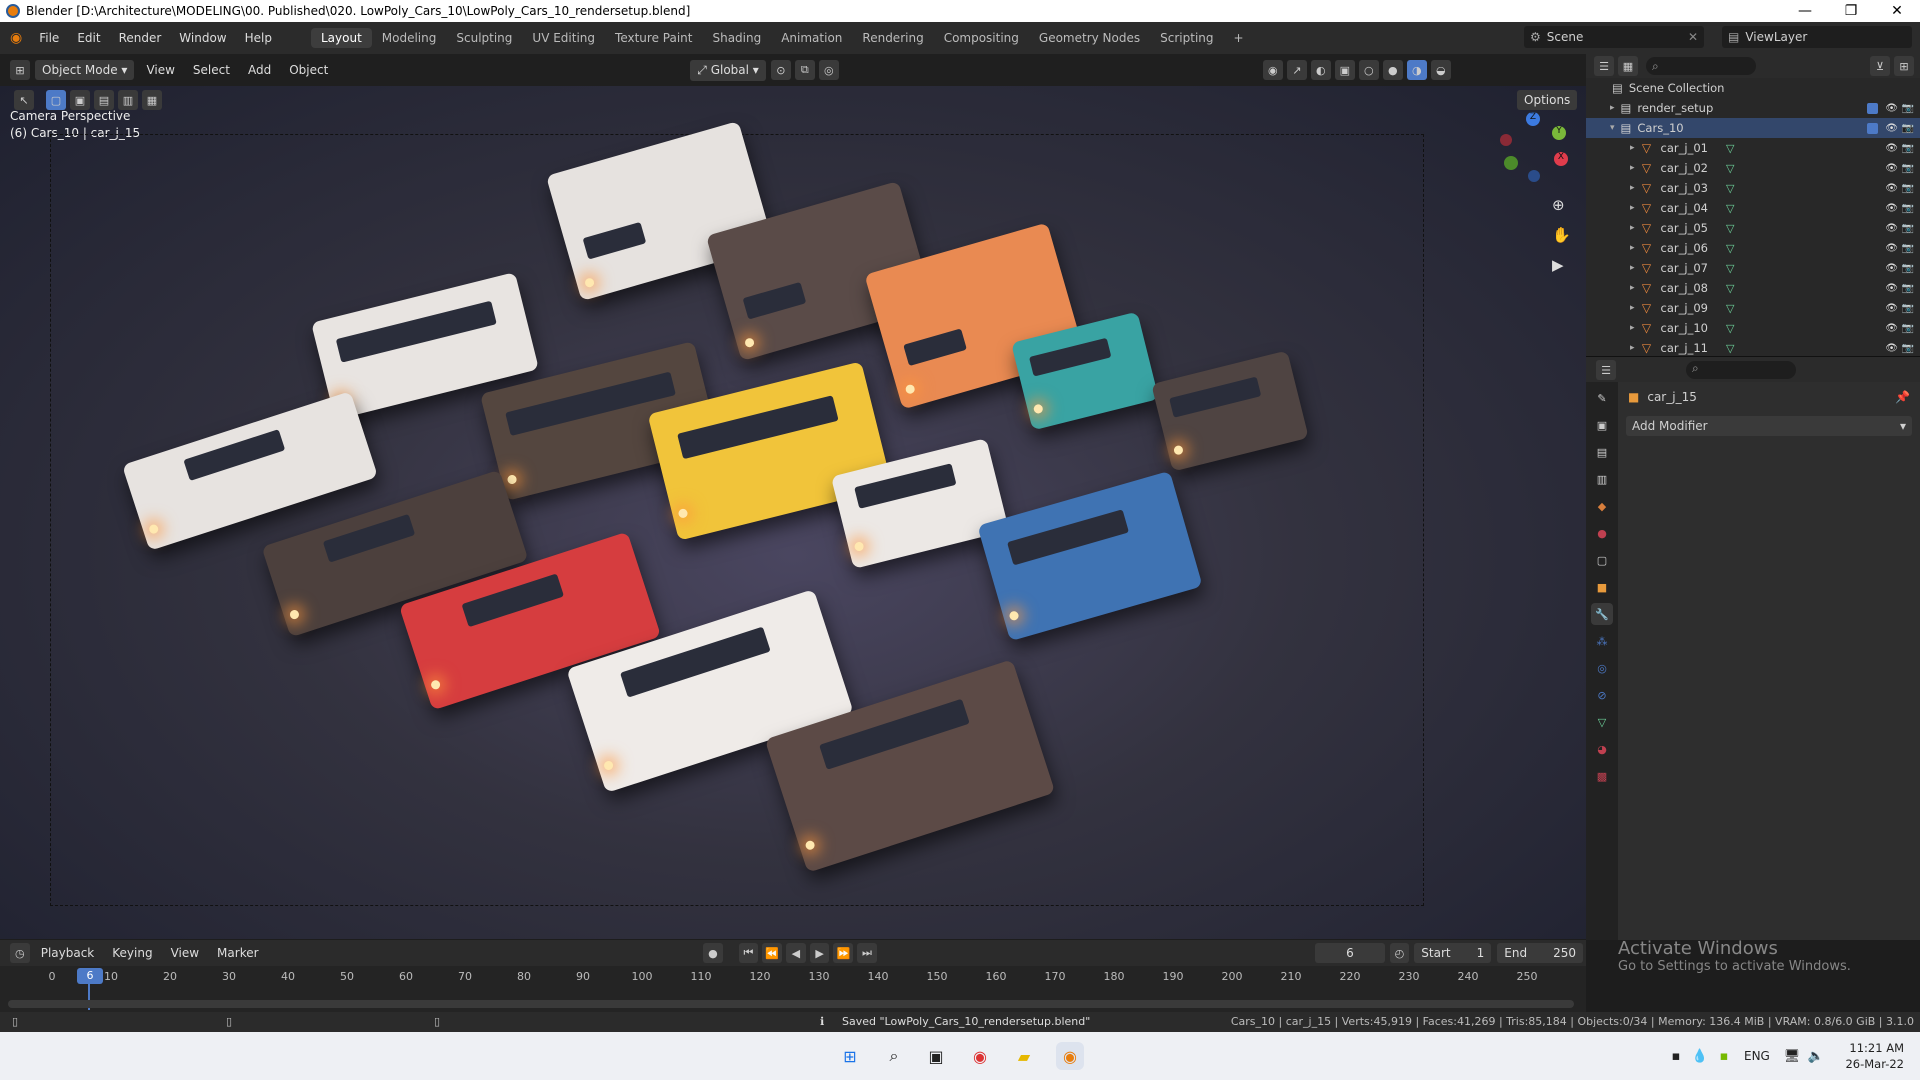  What do you see at coordinates (1511, 163) in the screenshot?
I see `gizmo-neg-y-icon` at bounding box center [1511, 163].